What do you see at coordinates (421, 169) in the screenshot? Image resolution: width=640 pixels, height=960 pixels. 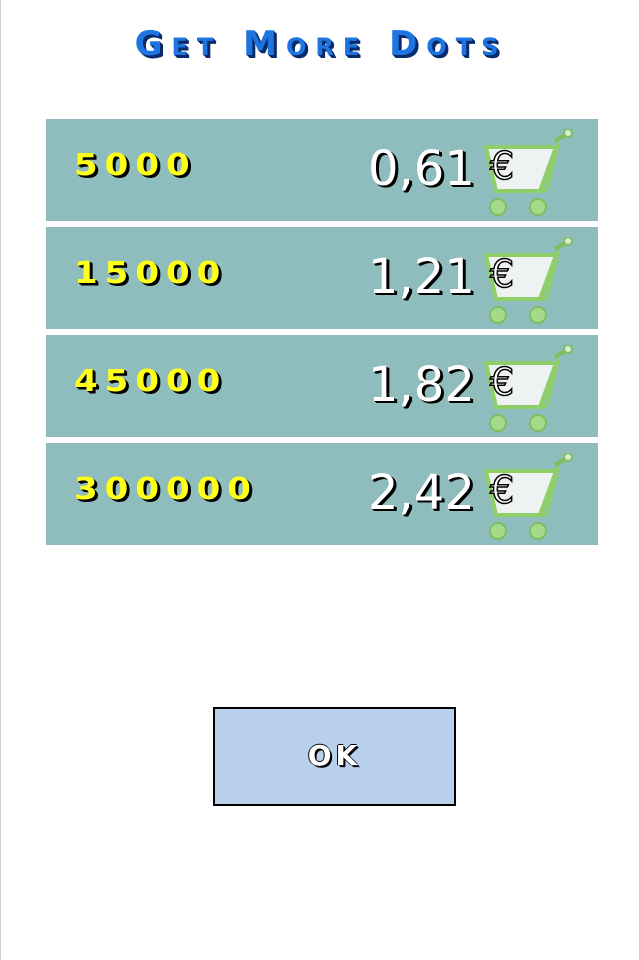 I see `offer-price: 0,61` at bounding box center [421, 169].